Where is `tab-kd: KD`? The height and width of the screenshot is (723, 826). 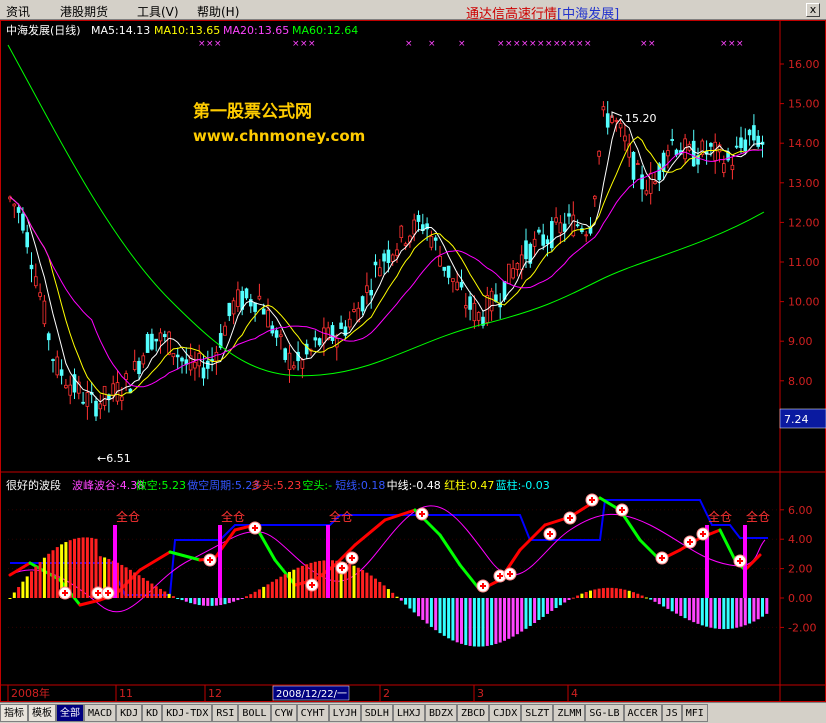
tab-kd: KD is located at coordinates (152, 713).